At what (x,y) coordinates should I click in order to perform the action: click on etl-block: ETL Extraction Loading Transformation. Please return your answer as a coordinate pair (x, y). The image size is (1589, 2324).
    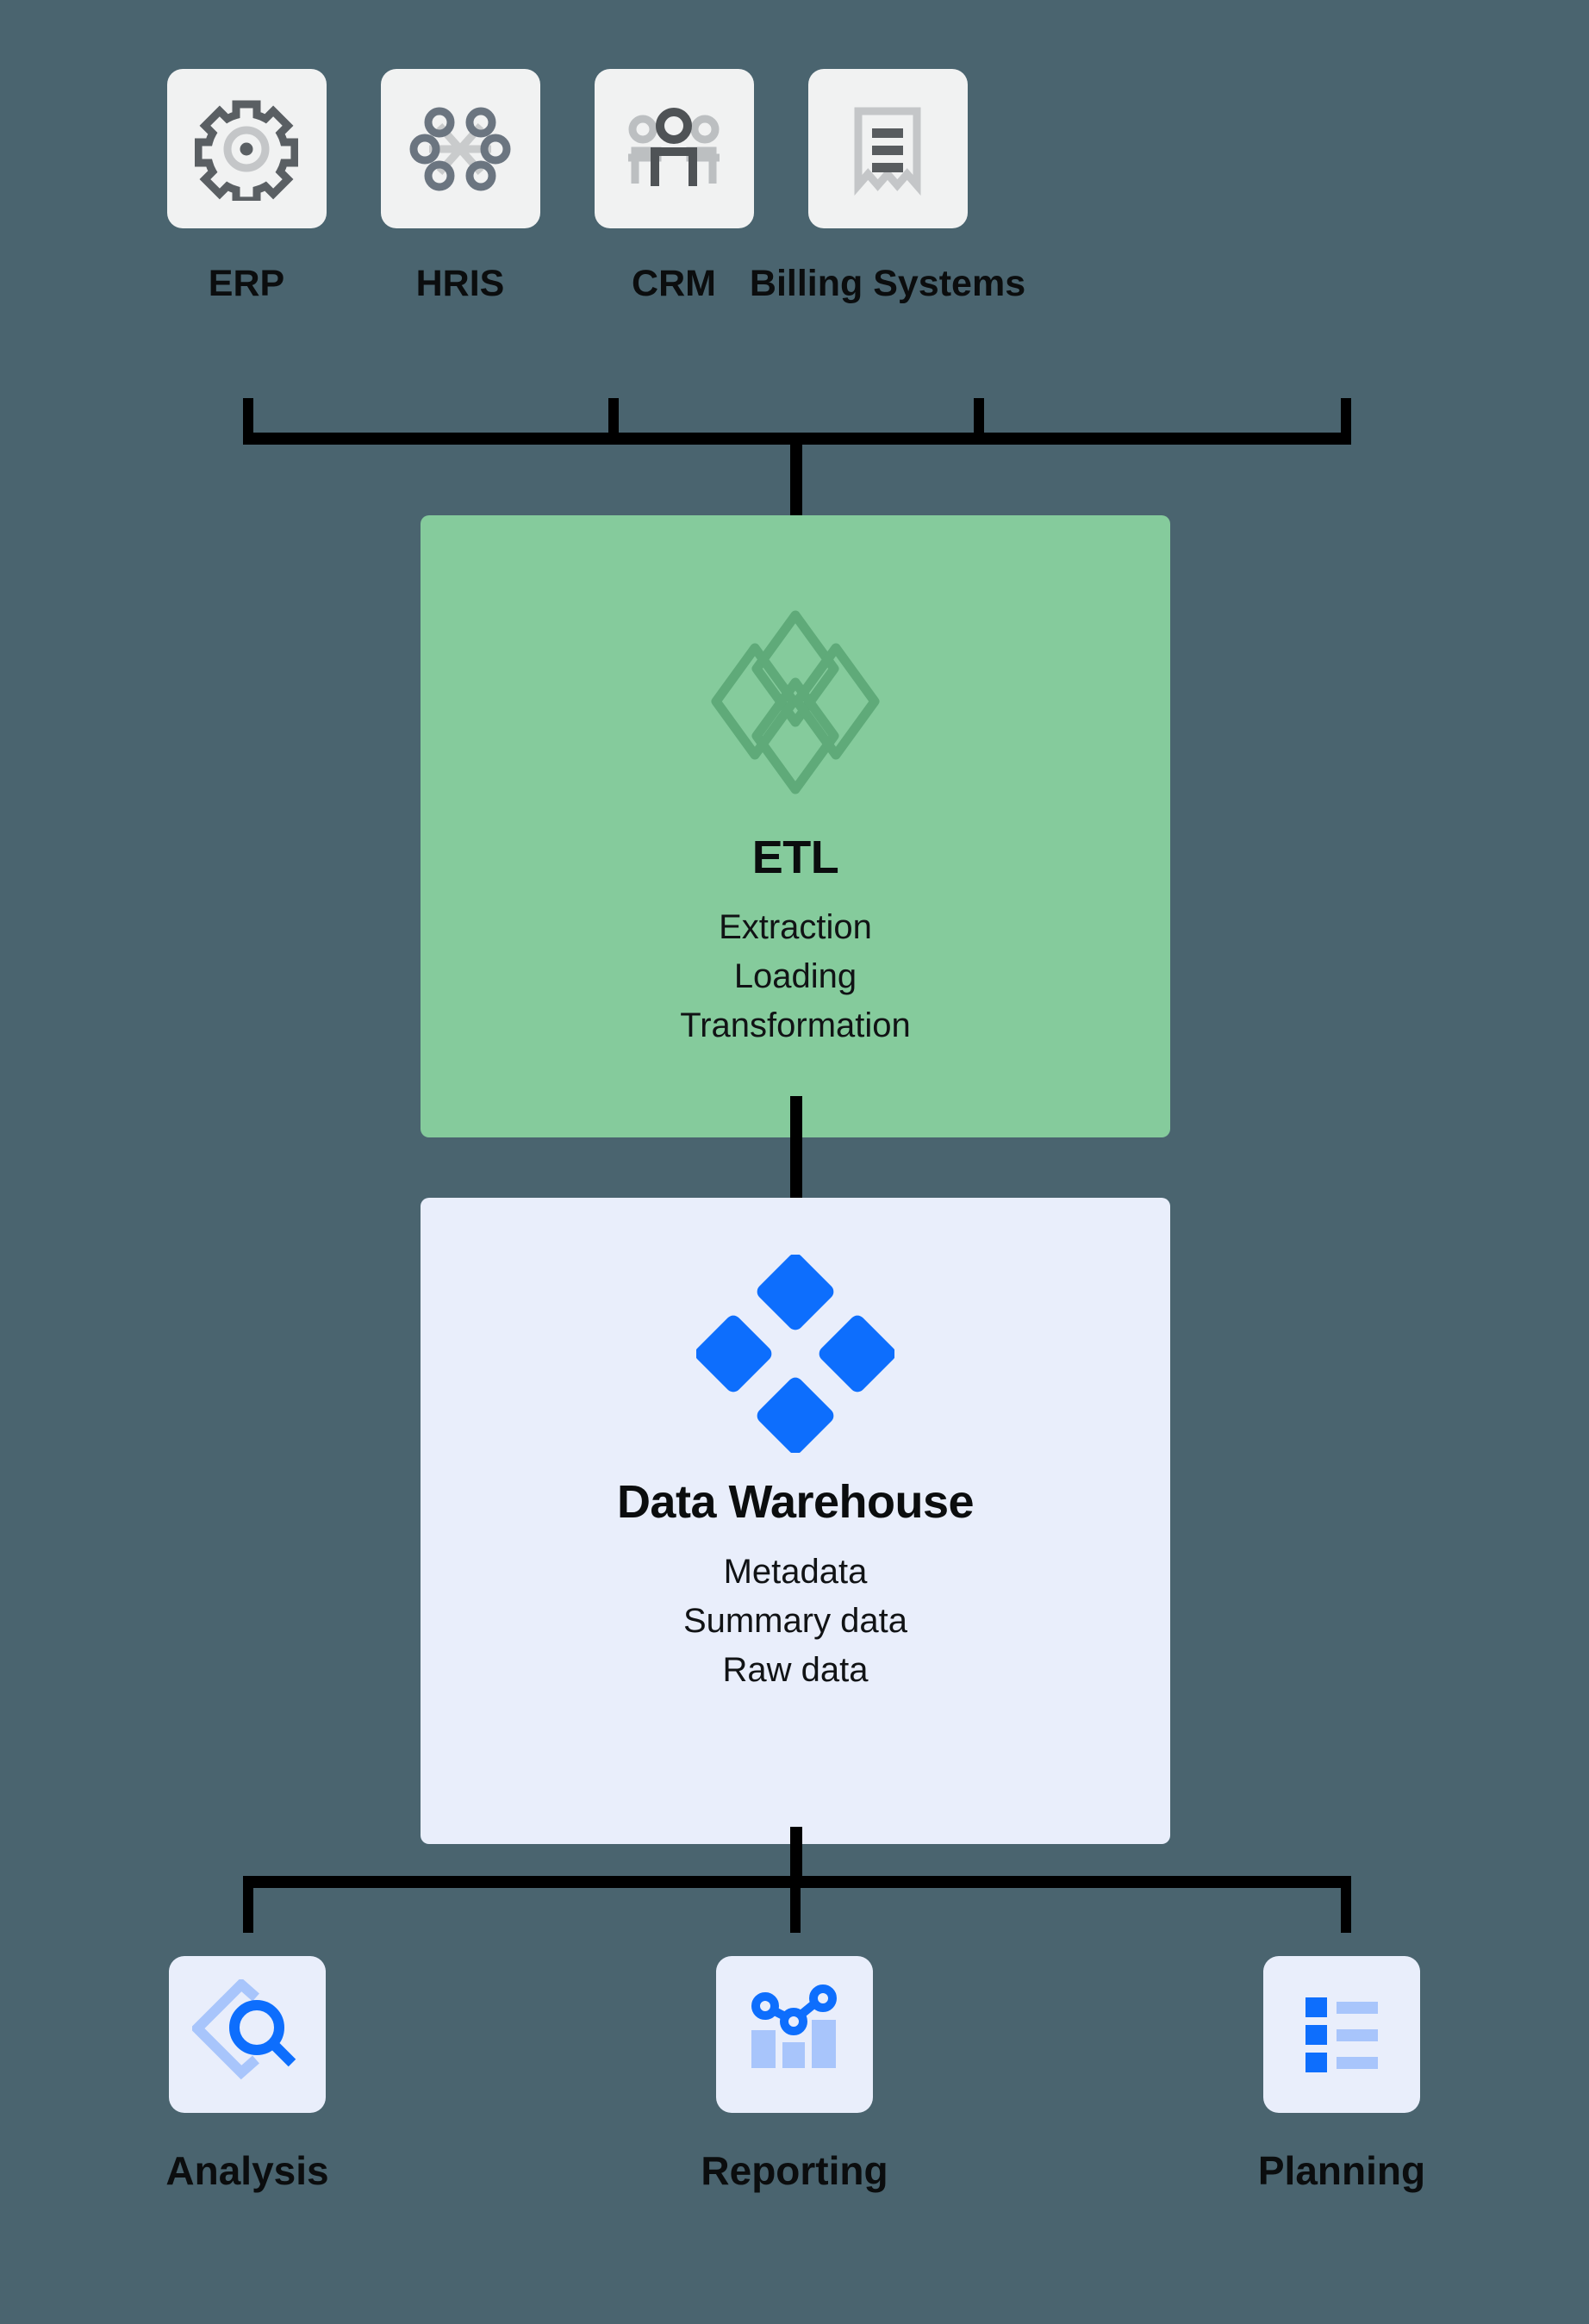
    Looking at the image, I should click on (795, 826).